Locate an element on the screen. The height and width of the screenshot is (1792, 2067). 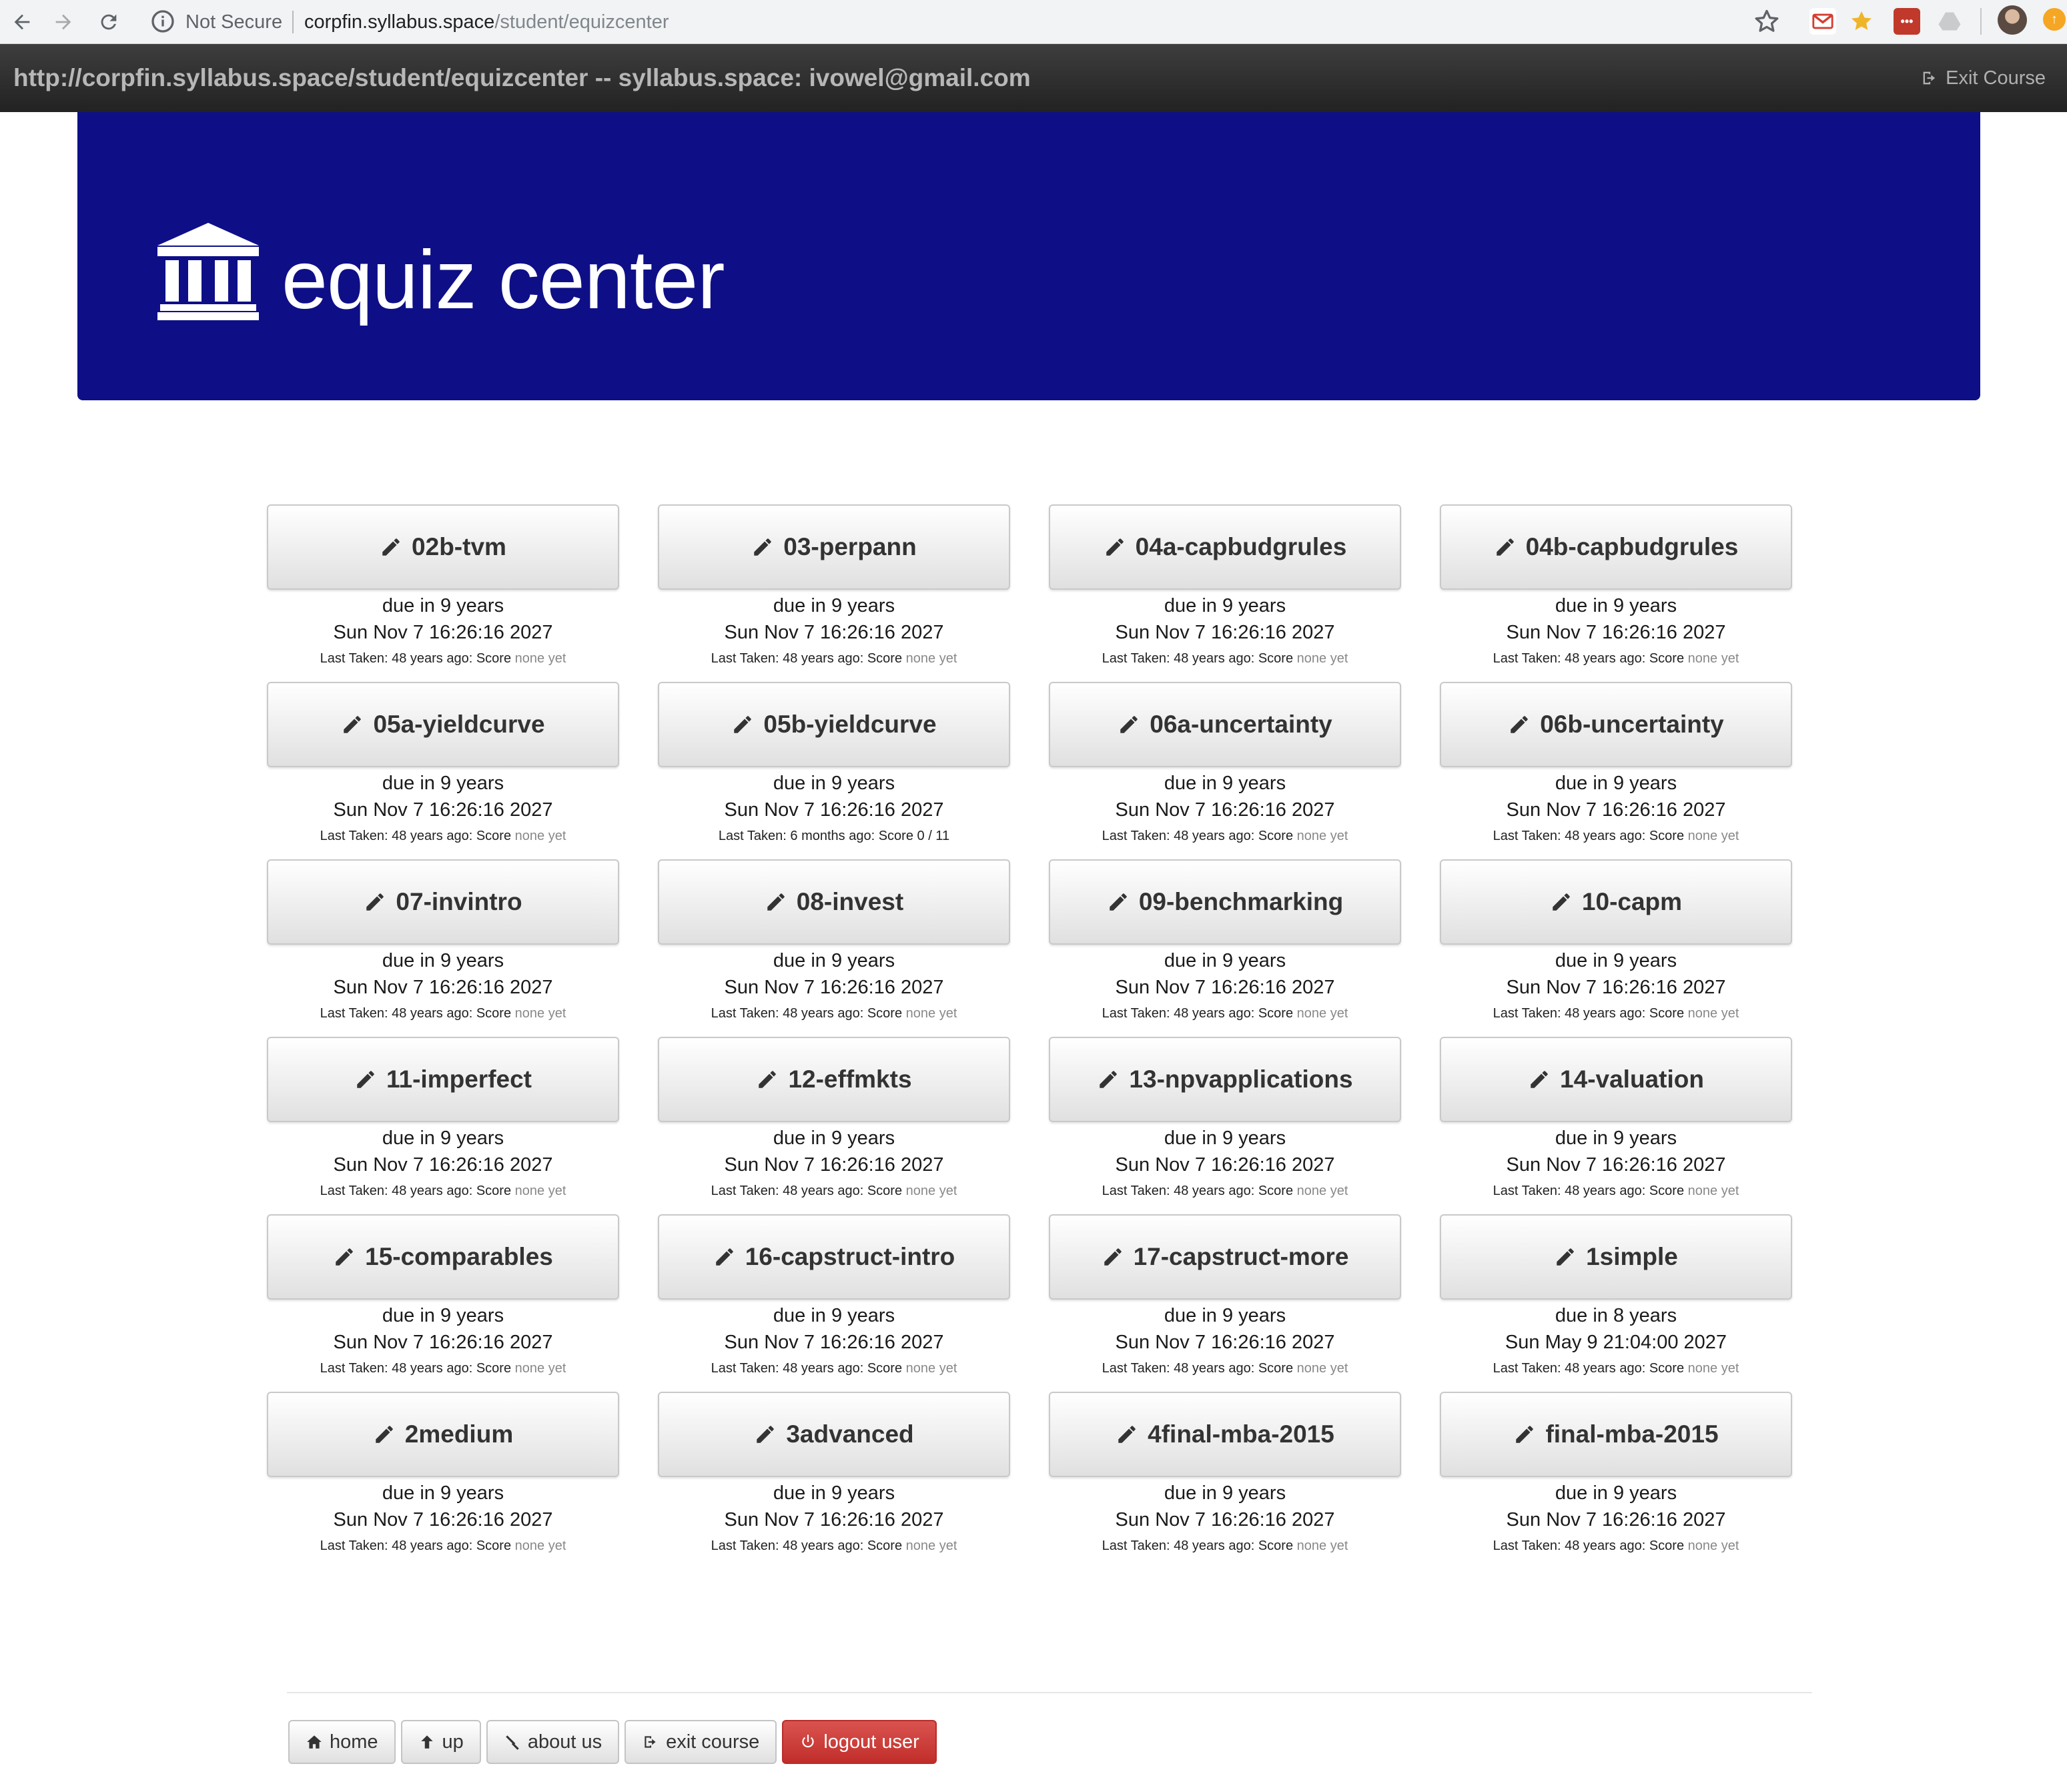
quiz-button: 05b-yieldcurve is located at coordinates (834, 724).